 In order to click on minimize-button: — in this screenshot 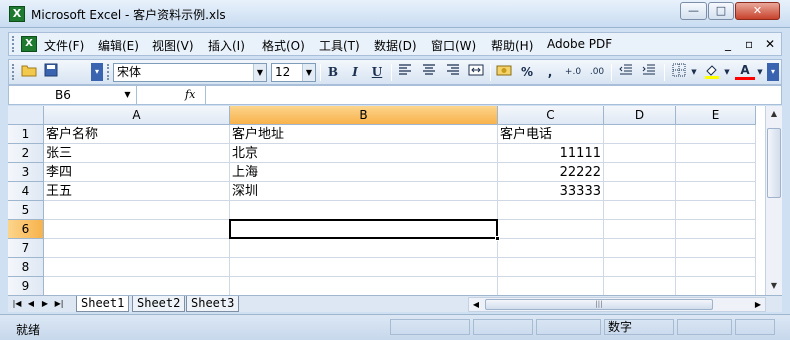, I will do `click(693, 11)`.